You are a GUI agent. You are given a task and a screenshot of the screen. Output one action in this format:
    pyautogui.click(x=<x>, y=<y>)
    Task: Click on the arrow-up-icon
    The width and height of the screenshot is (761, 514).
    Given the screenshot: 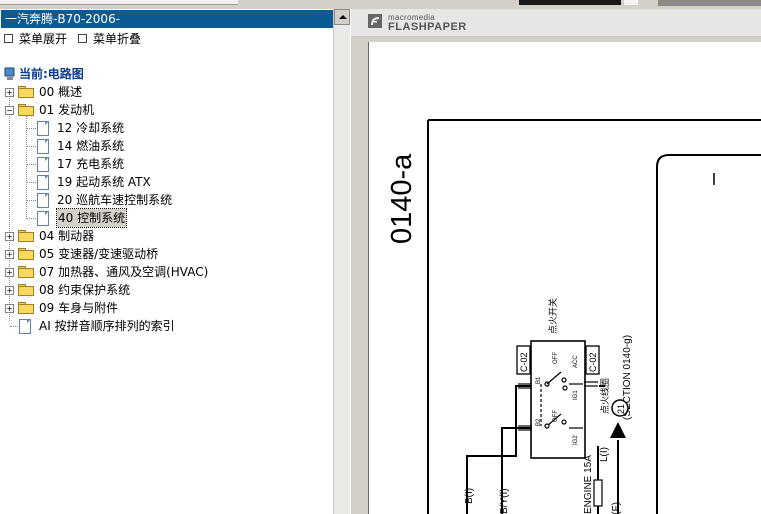 What is the action you would take?
    pyautogui.click(x=618, y=430)
    